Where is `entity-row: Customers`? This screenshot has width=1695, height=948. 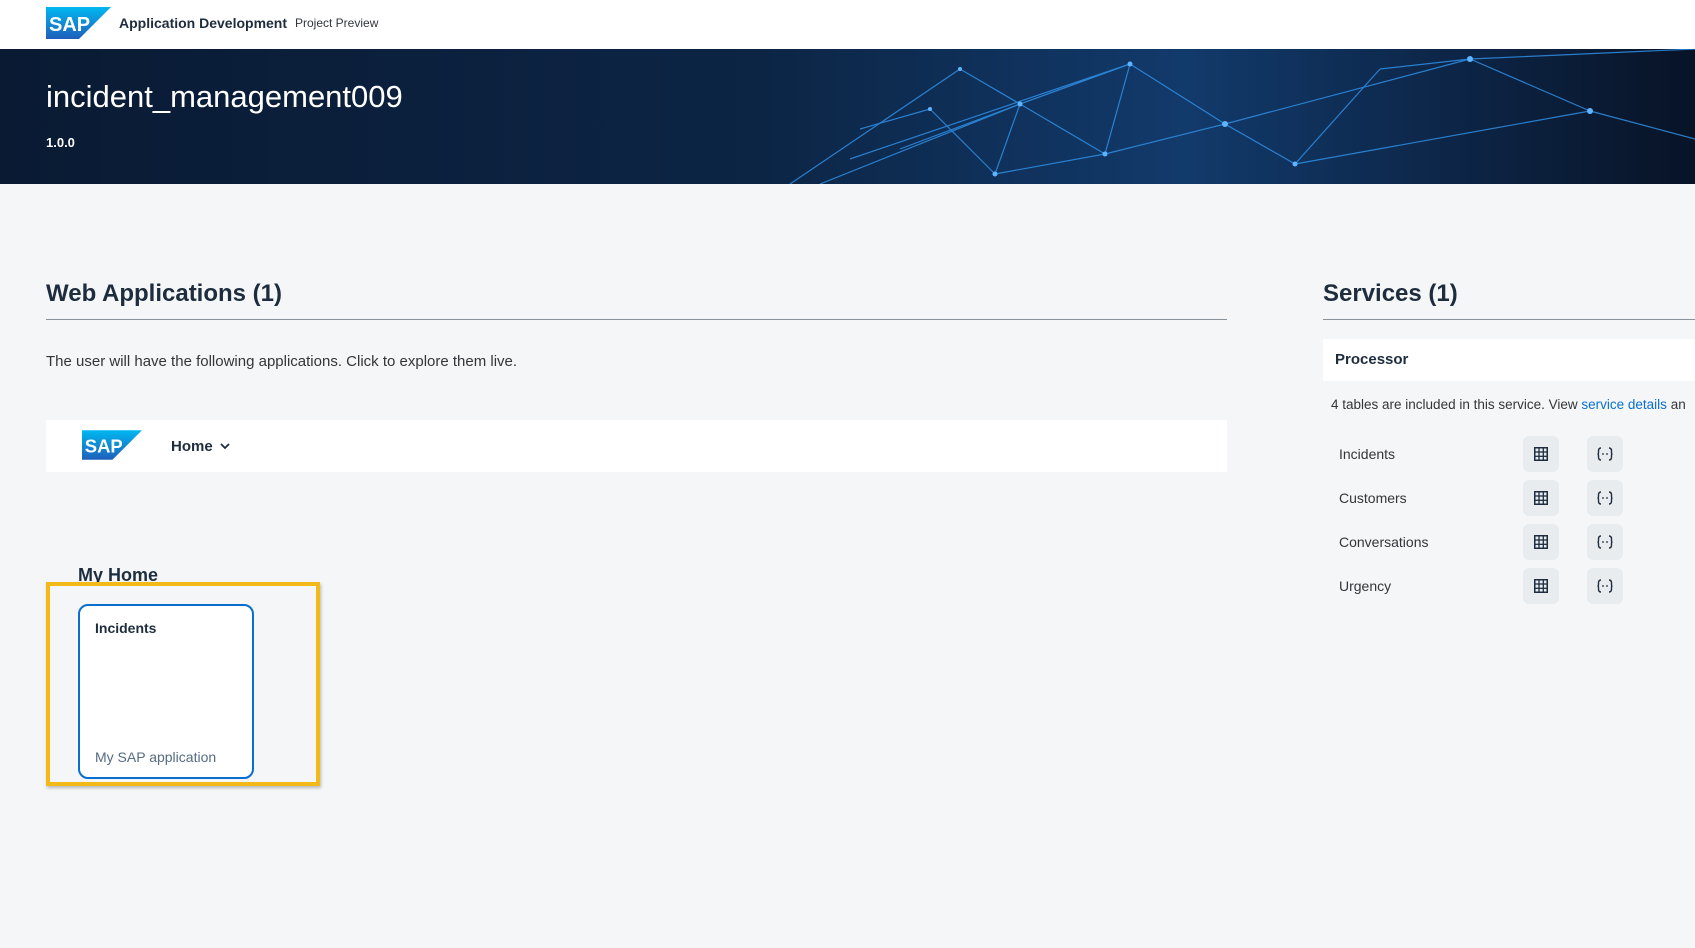 entity-row: Customers is located at coordinates (1509, 498).